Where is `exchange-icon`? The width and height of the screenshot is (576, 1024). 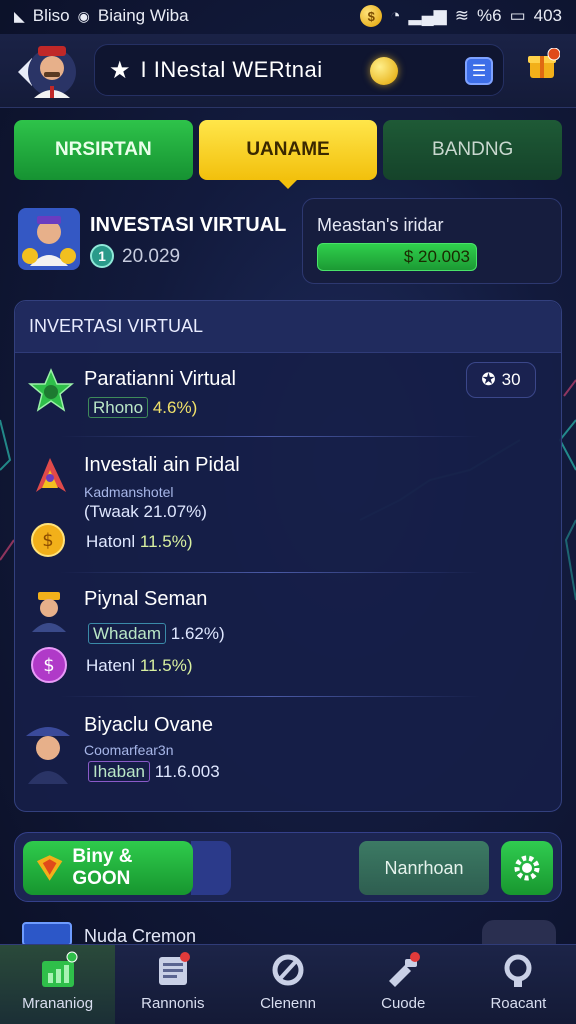 exchange-icon is located at coordinates (288, 970).